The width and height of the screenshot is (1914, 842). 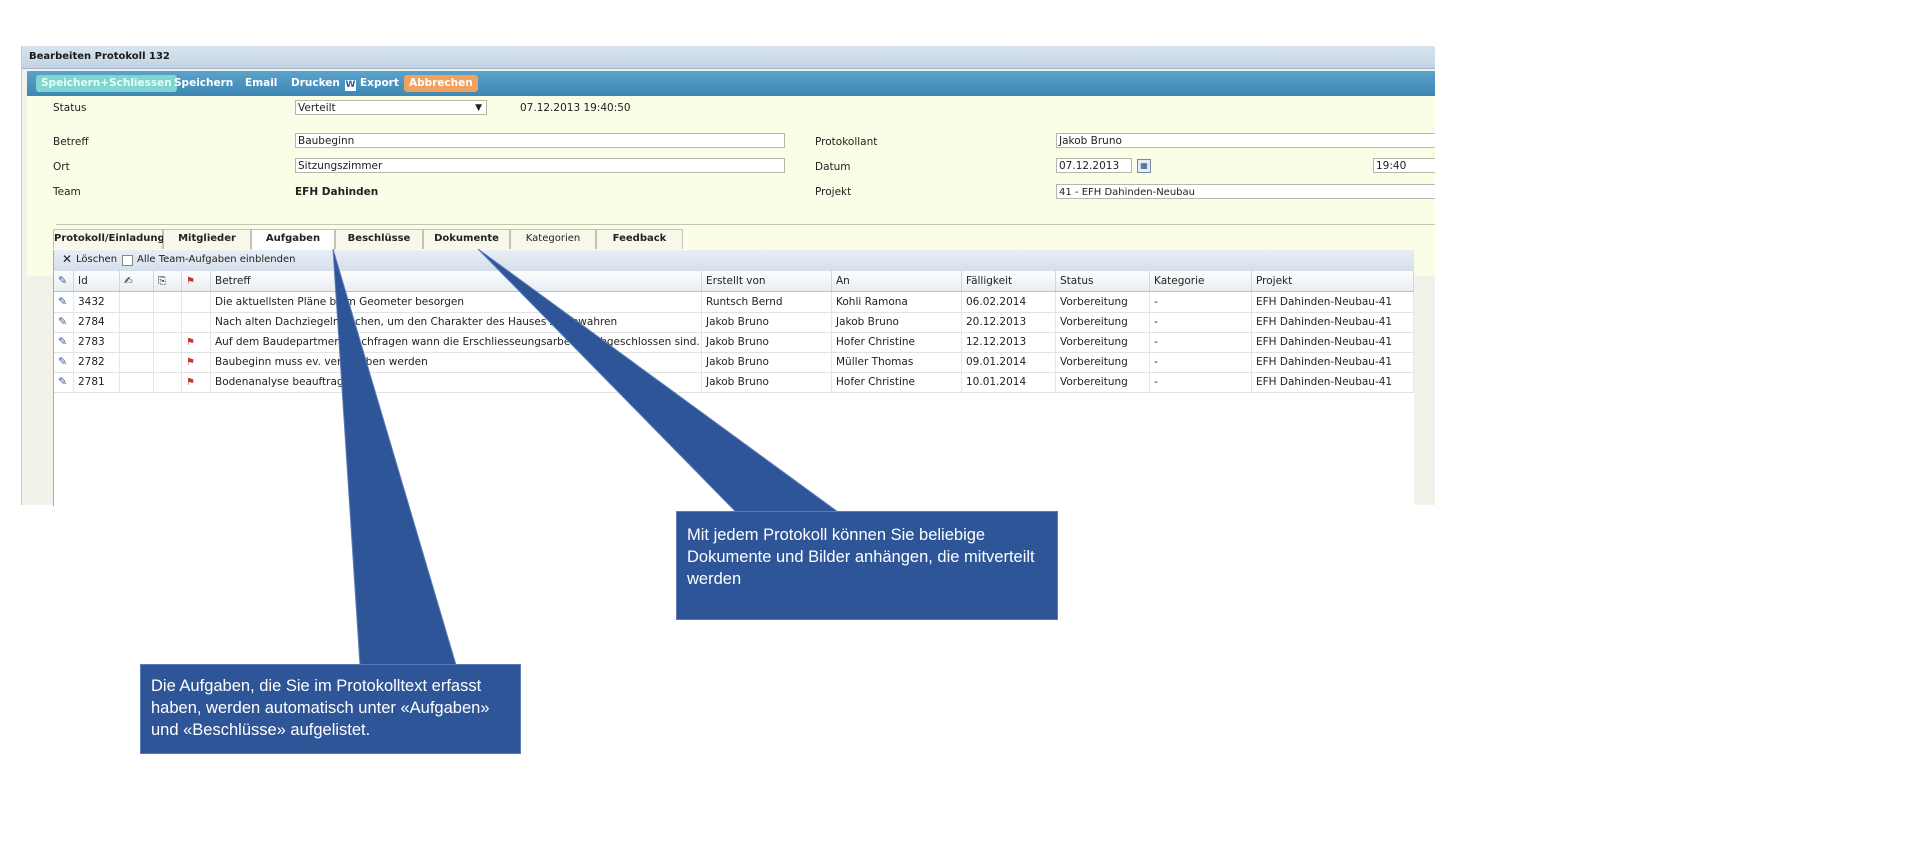 What do you see at coordinates (394, 457) in the screenshot?
I see `aufgaben-pointer` at bounding box center [394, 457].